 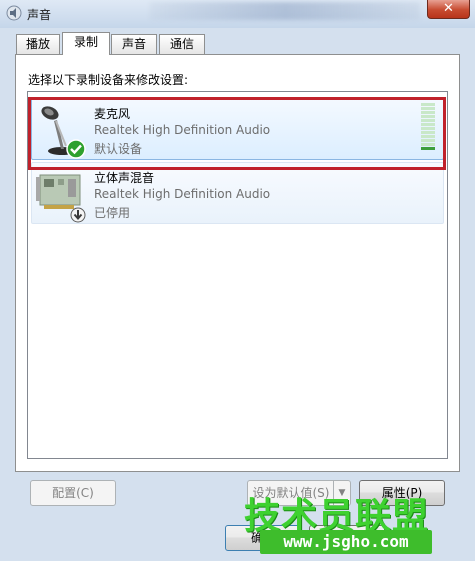 I want to click on close-icon: ✕, so click(x=448, y=8).